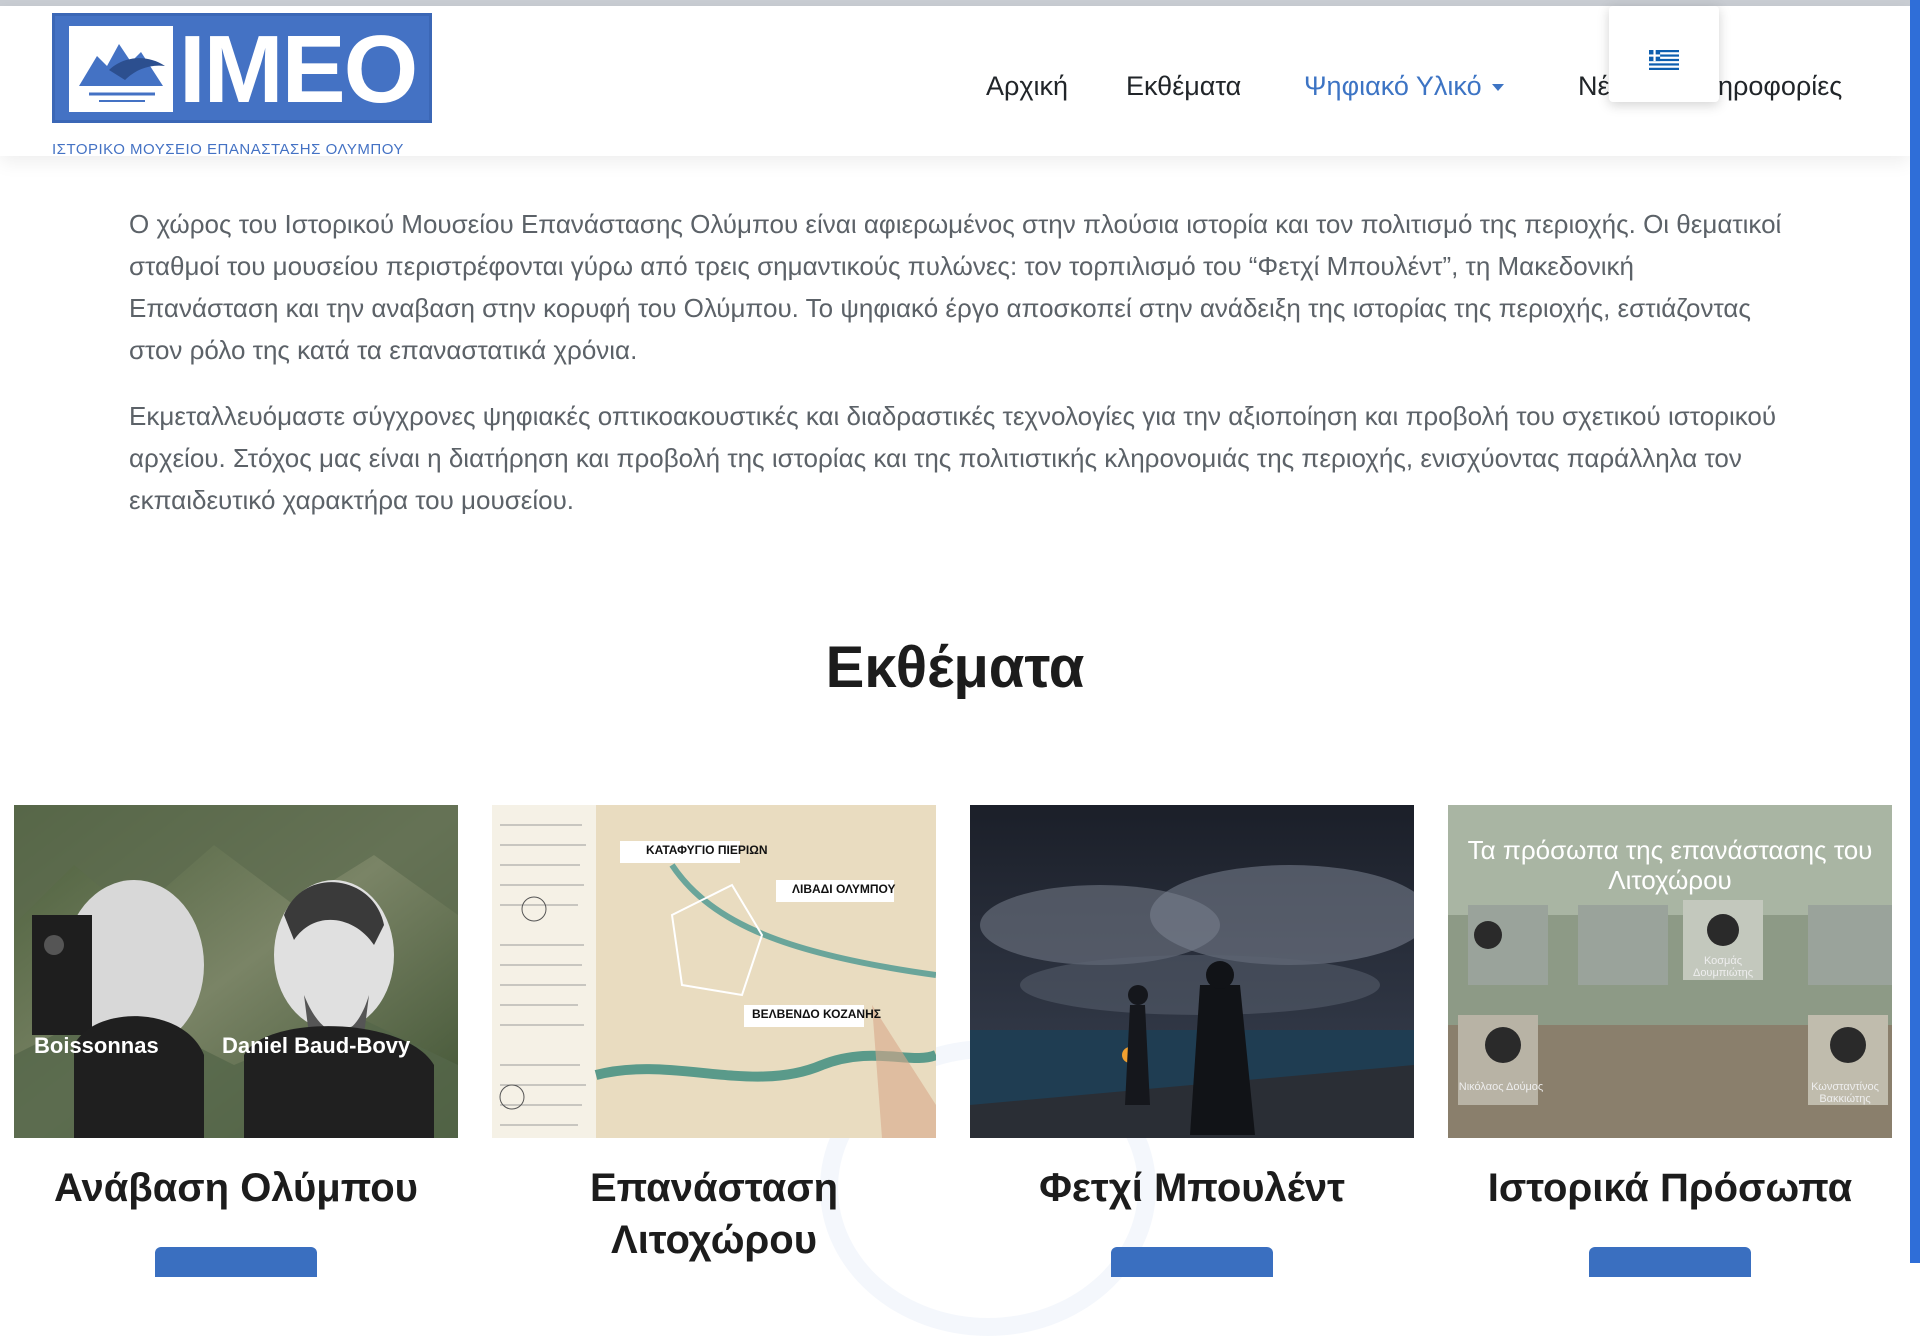 The image size is (1920, 1336). What do you see at coordinates (1393, 86) in the screenshot?
I see `nav-digital-material-label: Ψηφιακό Υλικό` at bounding box center [1393, 86].